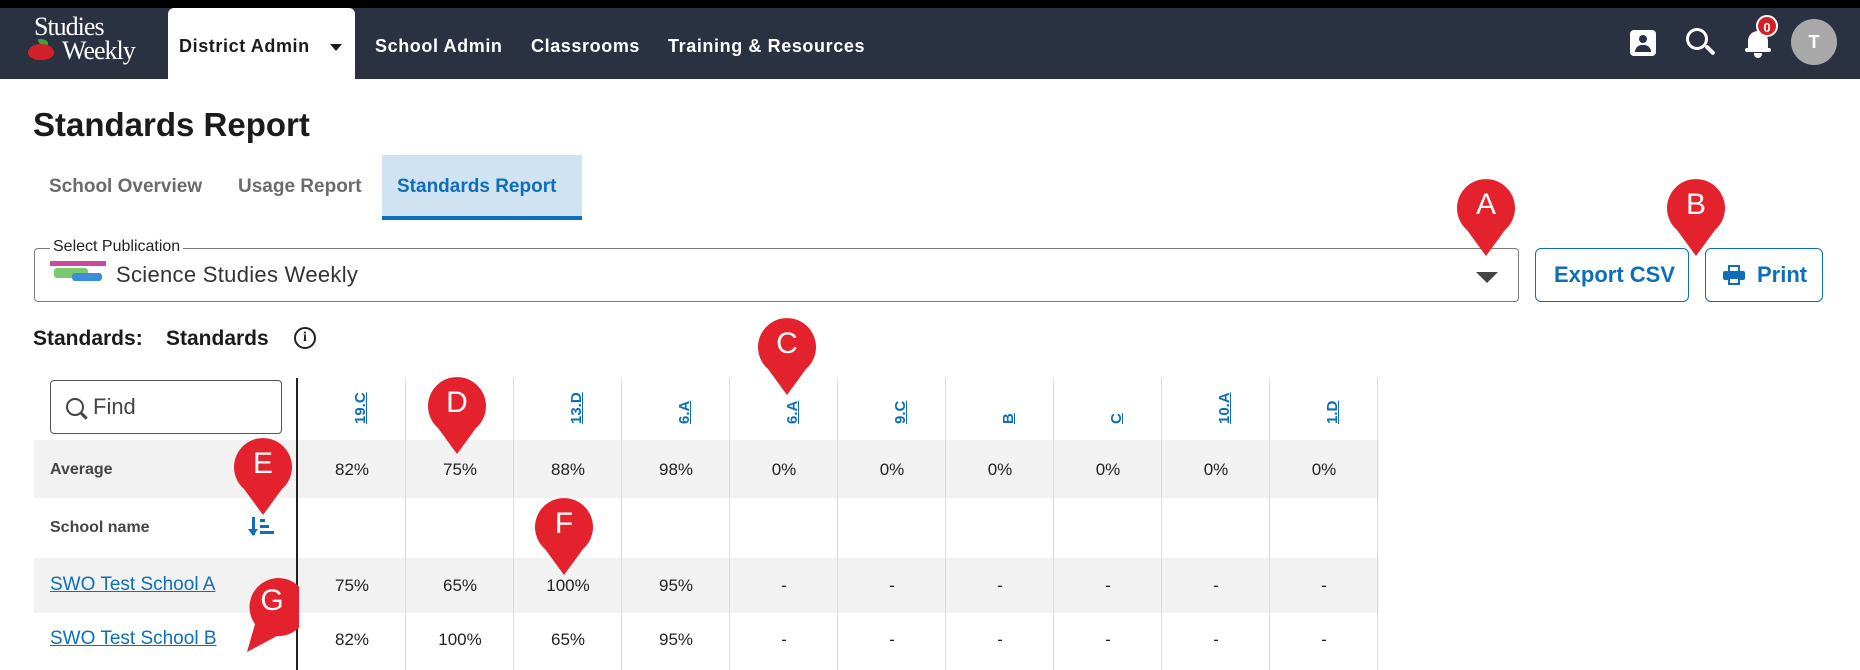 This screenshot has height=670, width=1860. Describe the element at coordinates (676, 524) in the screenshot. I see `standard-column: 6.A 98% 95% 95%` at that location.